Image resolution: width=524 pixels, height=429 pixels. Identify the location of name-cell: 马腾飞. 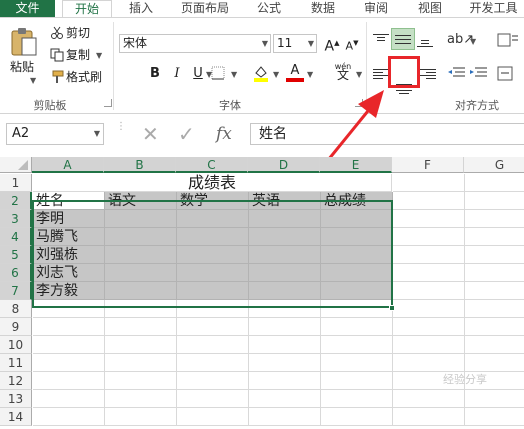
(69, 237).